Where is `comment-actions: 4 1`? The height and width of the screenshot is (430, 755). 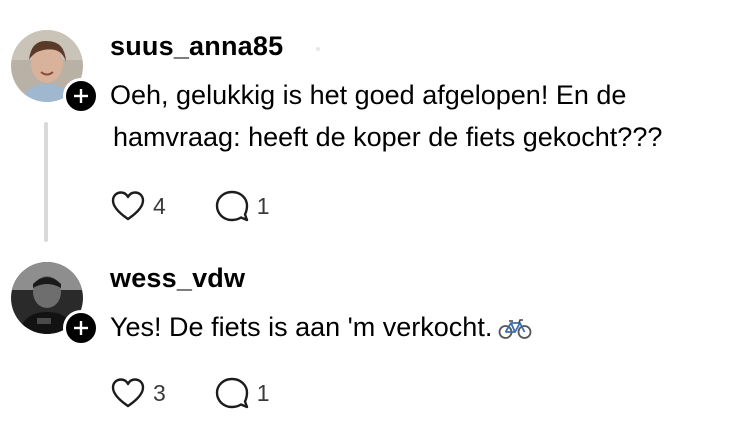
comment-actions: 4 1 is located at coordinates (190, 206).